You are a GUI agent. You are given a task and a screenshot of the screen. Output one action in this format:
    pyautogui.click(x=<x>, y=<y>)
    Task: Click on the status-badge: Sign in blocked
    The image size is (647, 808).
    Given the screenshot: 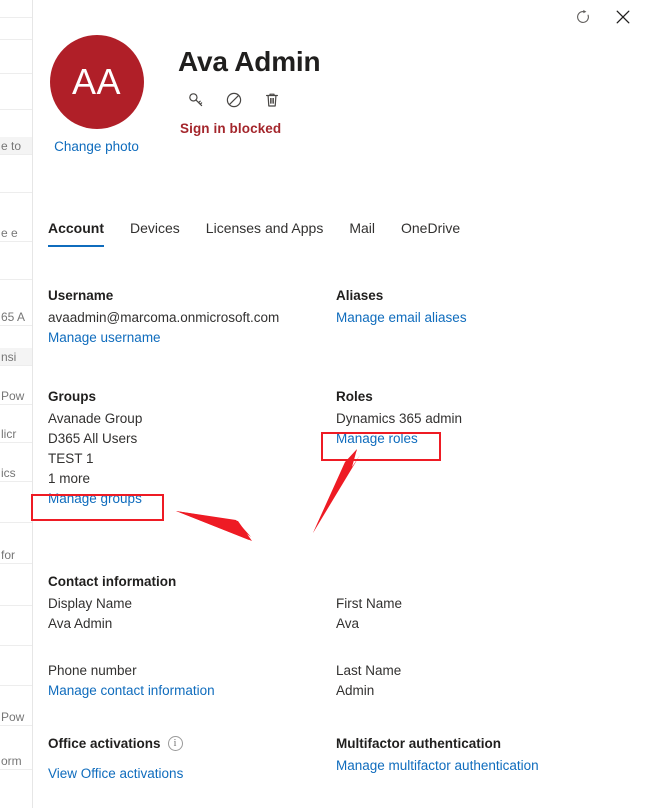 What is the action you would take?
    pyautogui.click(x=231, y=128)
    